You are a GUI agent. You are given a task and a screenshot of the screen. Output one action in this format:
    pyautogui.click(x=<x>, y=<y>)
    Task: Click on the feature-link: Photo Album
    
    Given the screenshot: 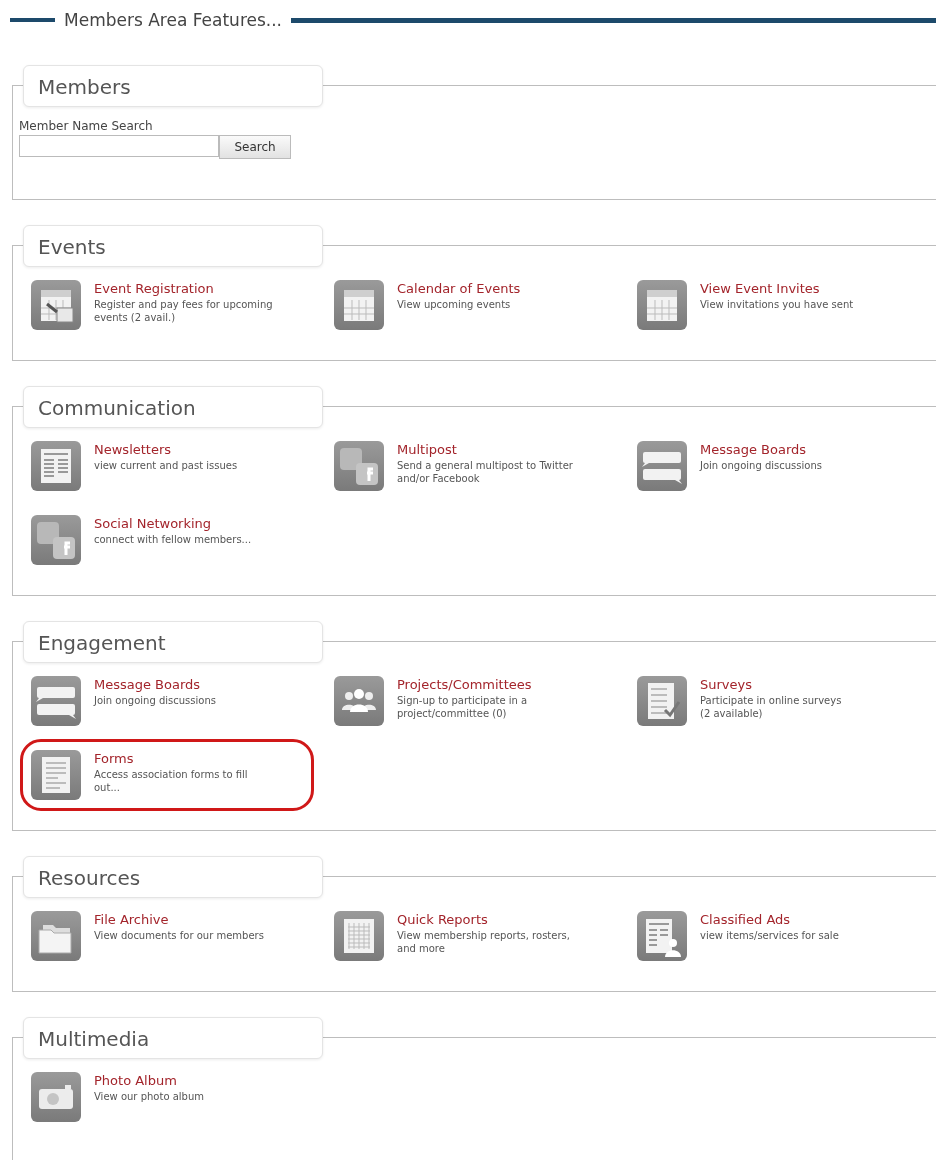 What is the action you would take?
    pyautogui.click(x=135, y=1081)
    